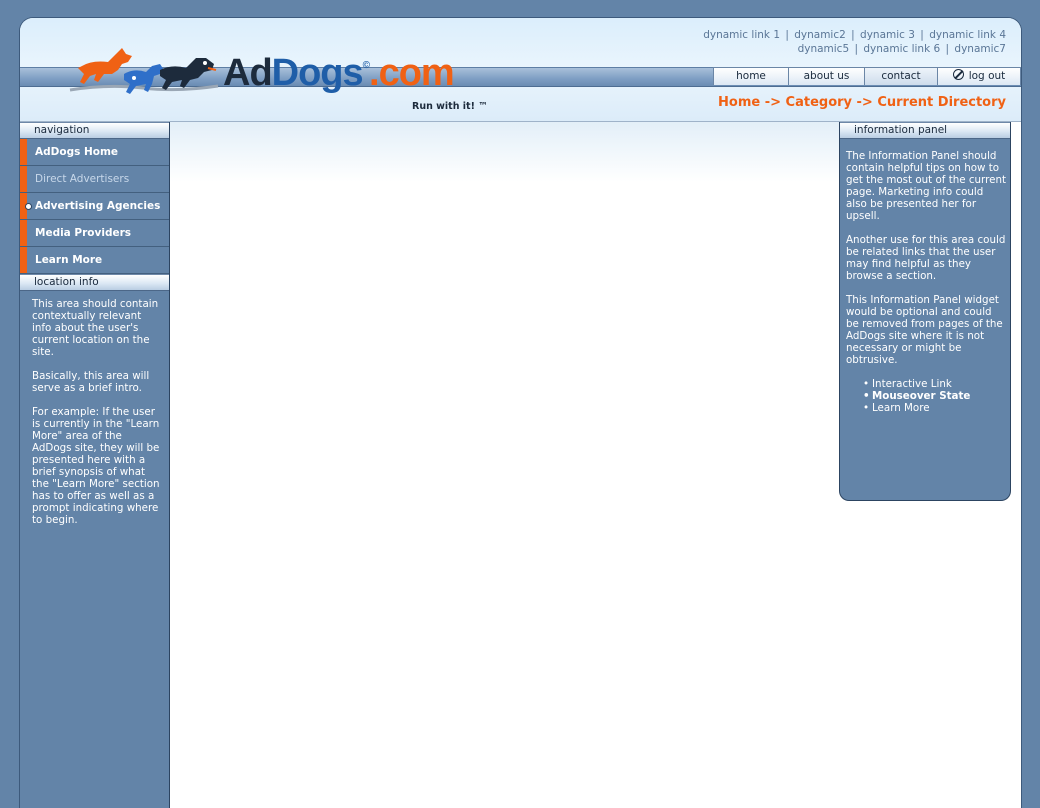  I want to click on dynamic-link-1: dynamic link 1, so click(741, 35).